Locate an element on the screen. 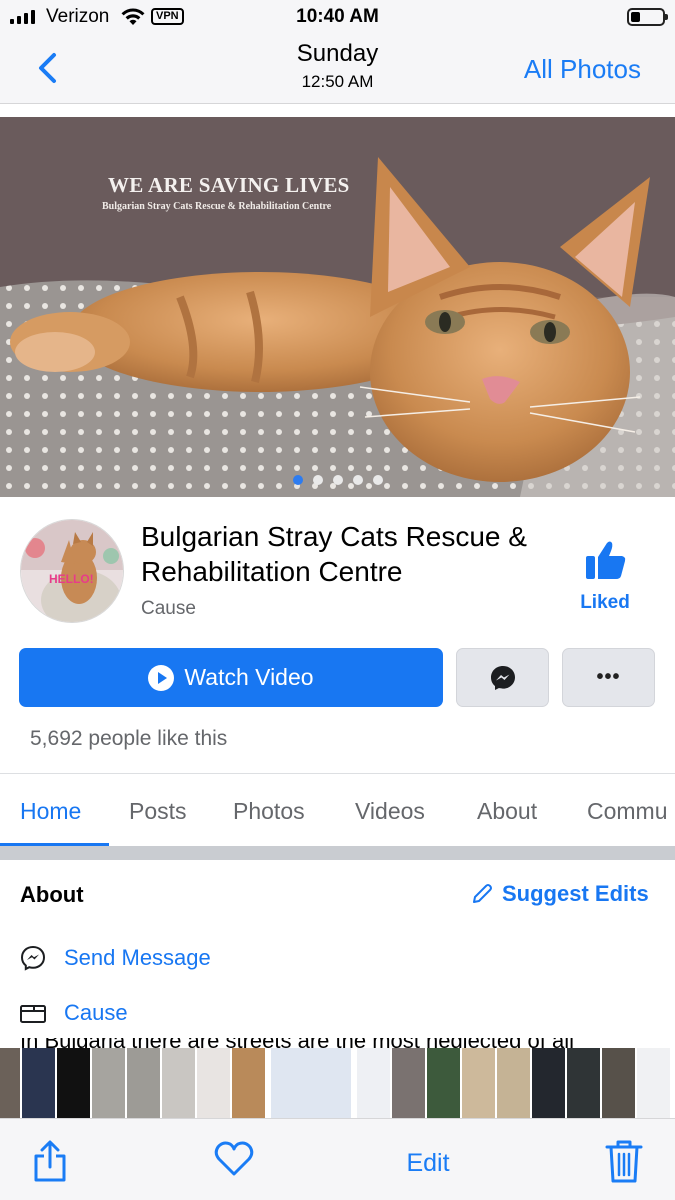 This screenshot has width=675, height=1200. trash-icon is located at coordinates (624, 1162).